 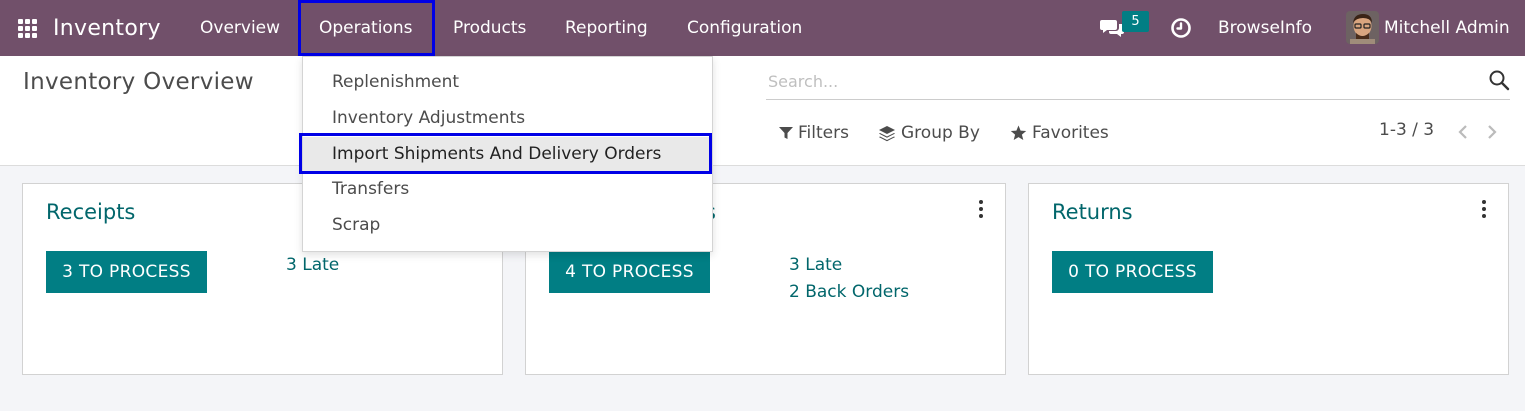 I want to click on search-input, so click(x=1116, y=81).